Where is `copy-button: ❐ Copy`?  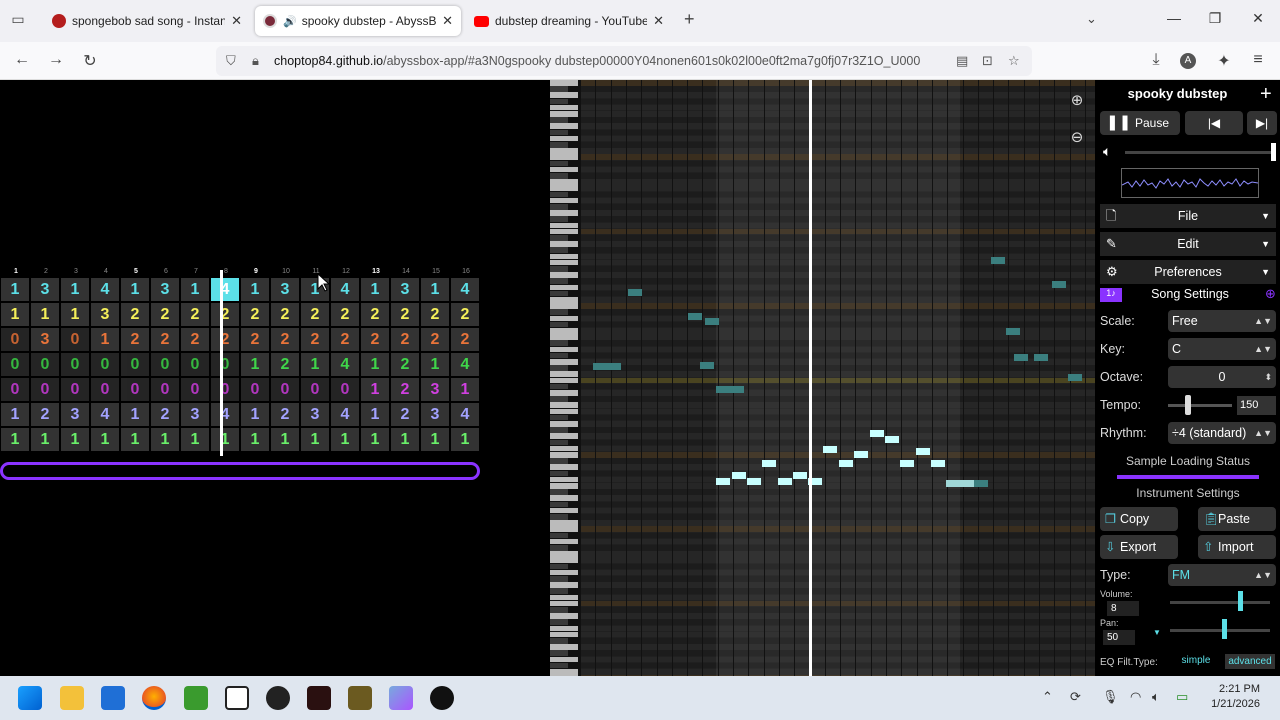
copy-button: ❐ Copy is located at coordinates (1139, 519).